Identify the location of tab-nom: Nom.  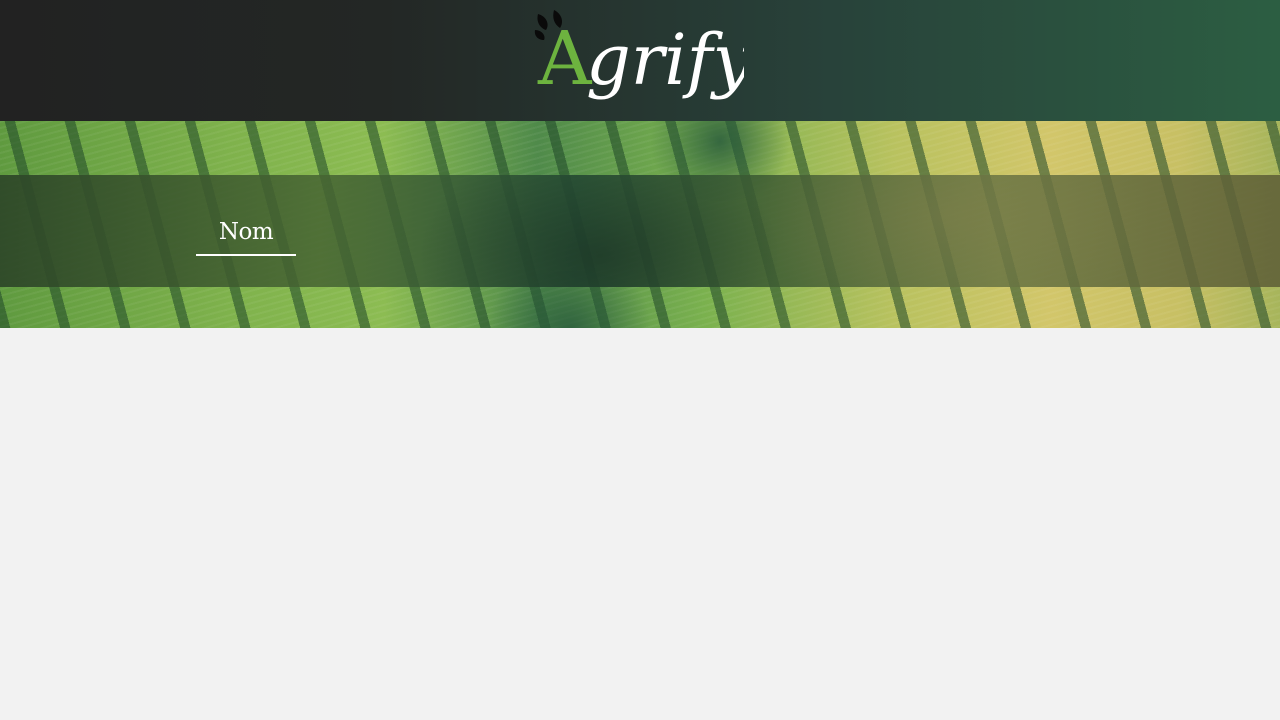
(246, 235).